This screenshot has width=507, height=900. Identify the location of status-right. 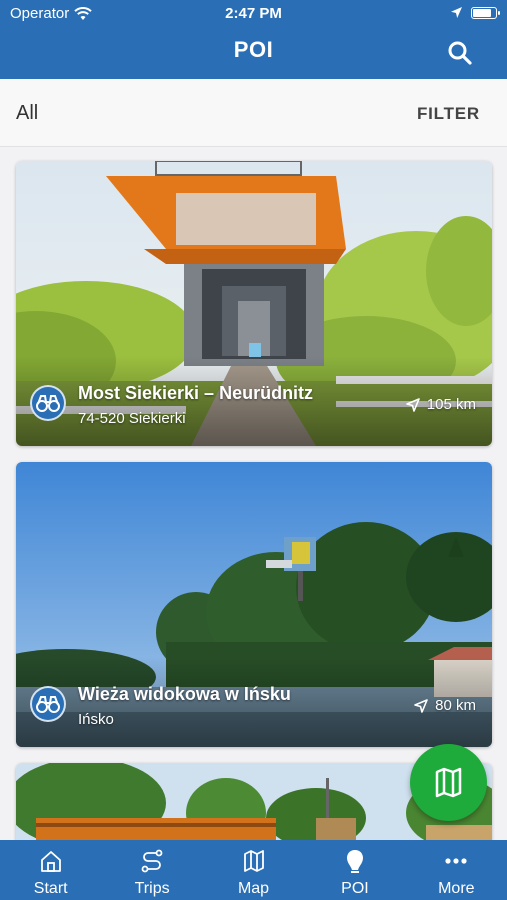
(475, 12).